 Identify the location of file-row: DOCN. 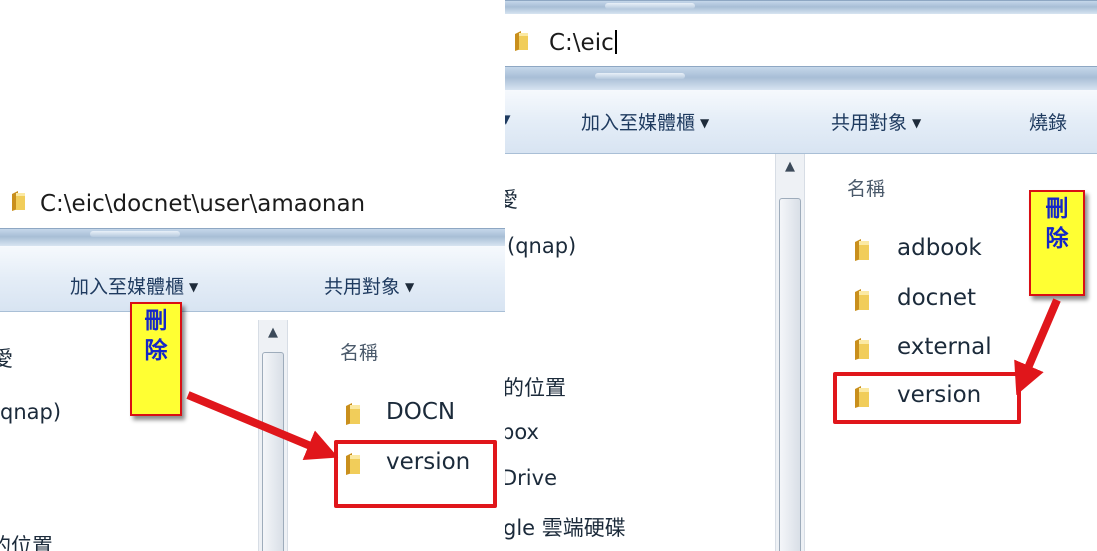
(424, 415).